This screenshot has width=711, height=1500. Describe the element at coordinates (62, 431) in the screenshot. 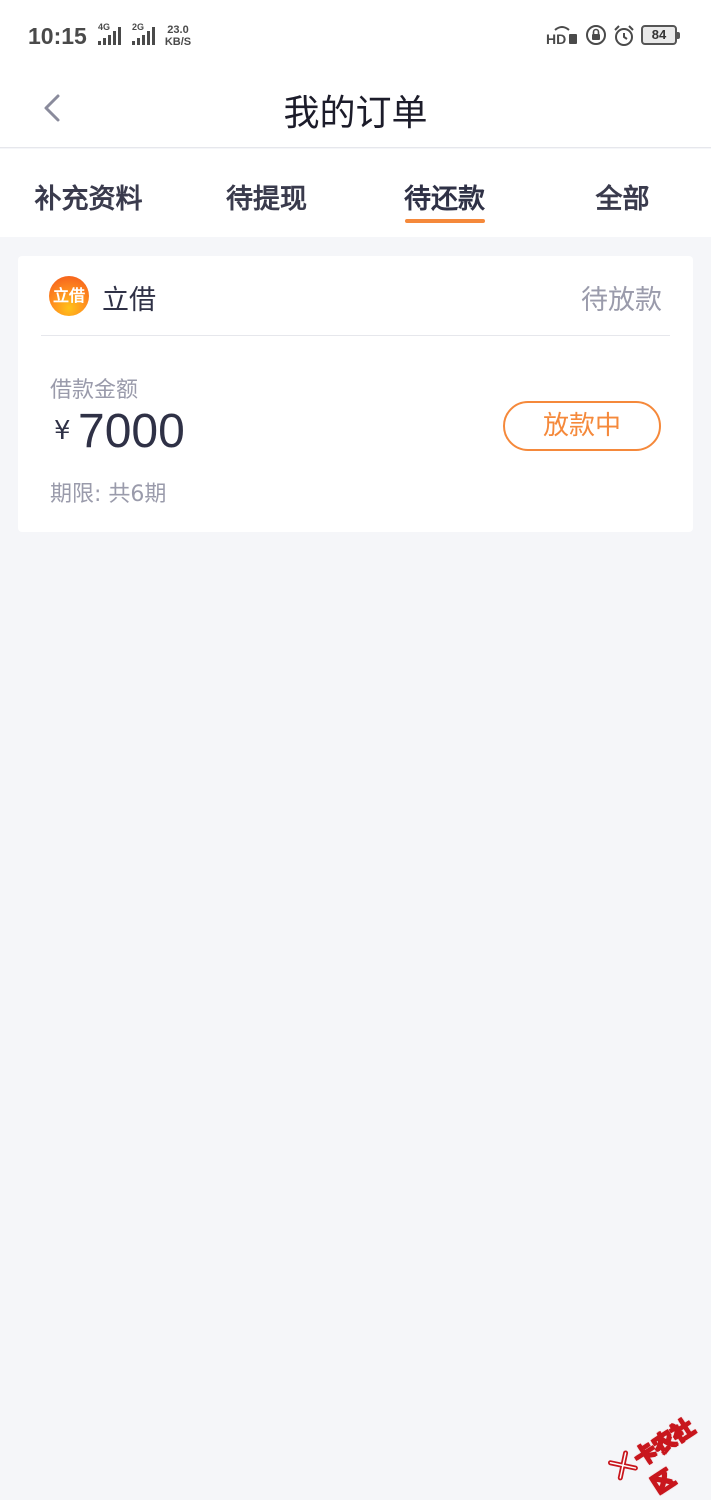

I see `currency-symbol: ¥` at that location.